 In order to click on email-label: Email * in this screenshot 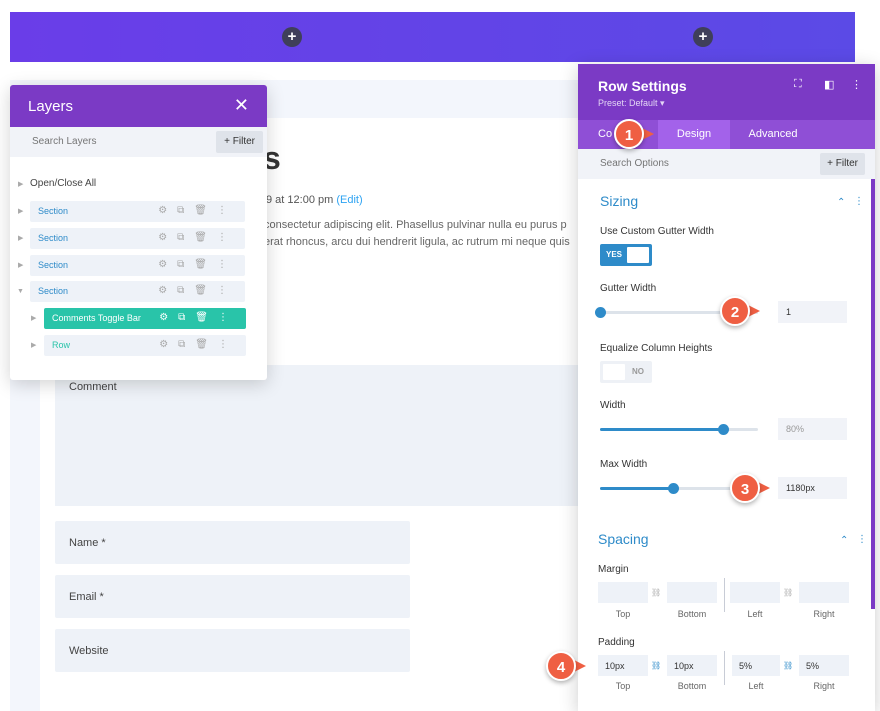, I will do `click(86, 597)`.